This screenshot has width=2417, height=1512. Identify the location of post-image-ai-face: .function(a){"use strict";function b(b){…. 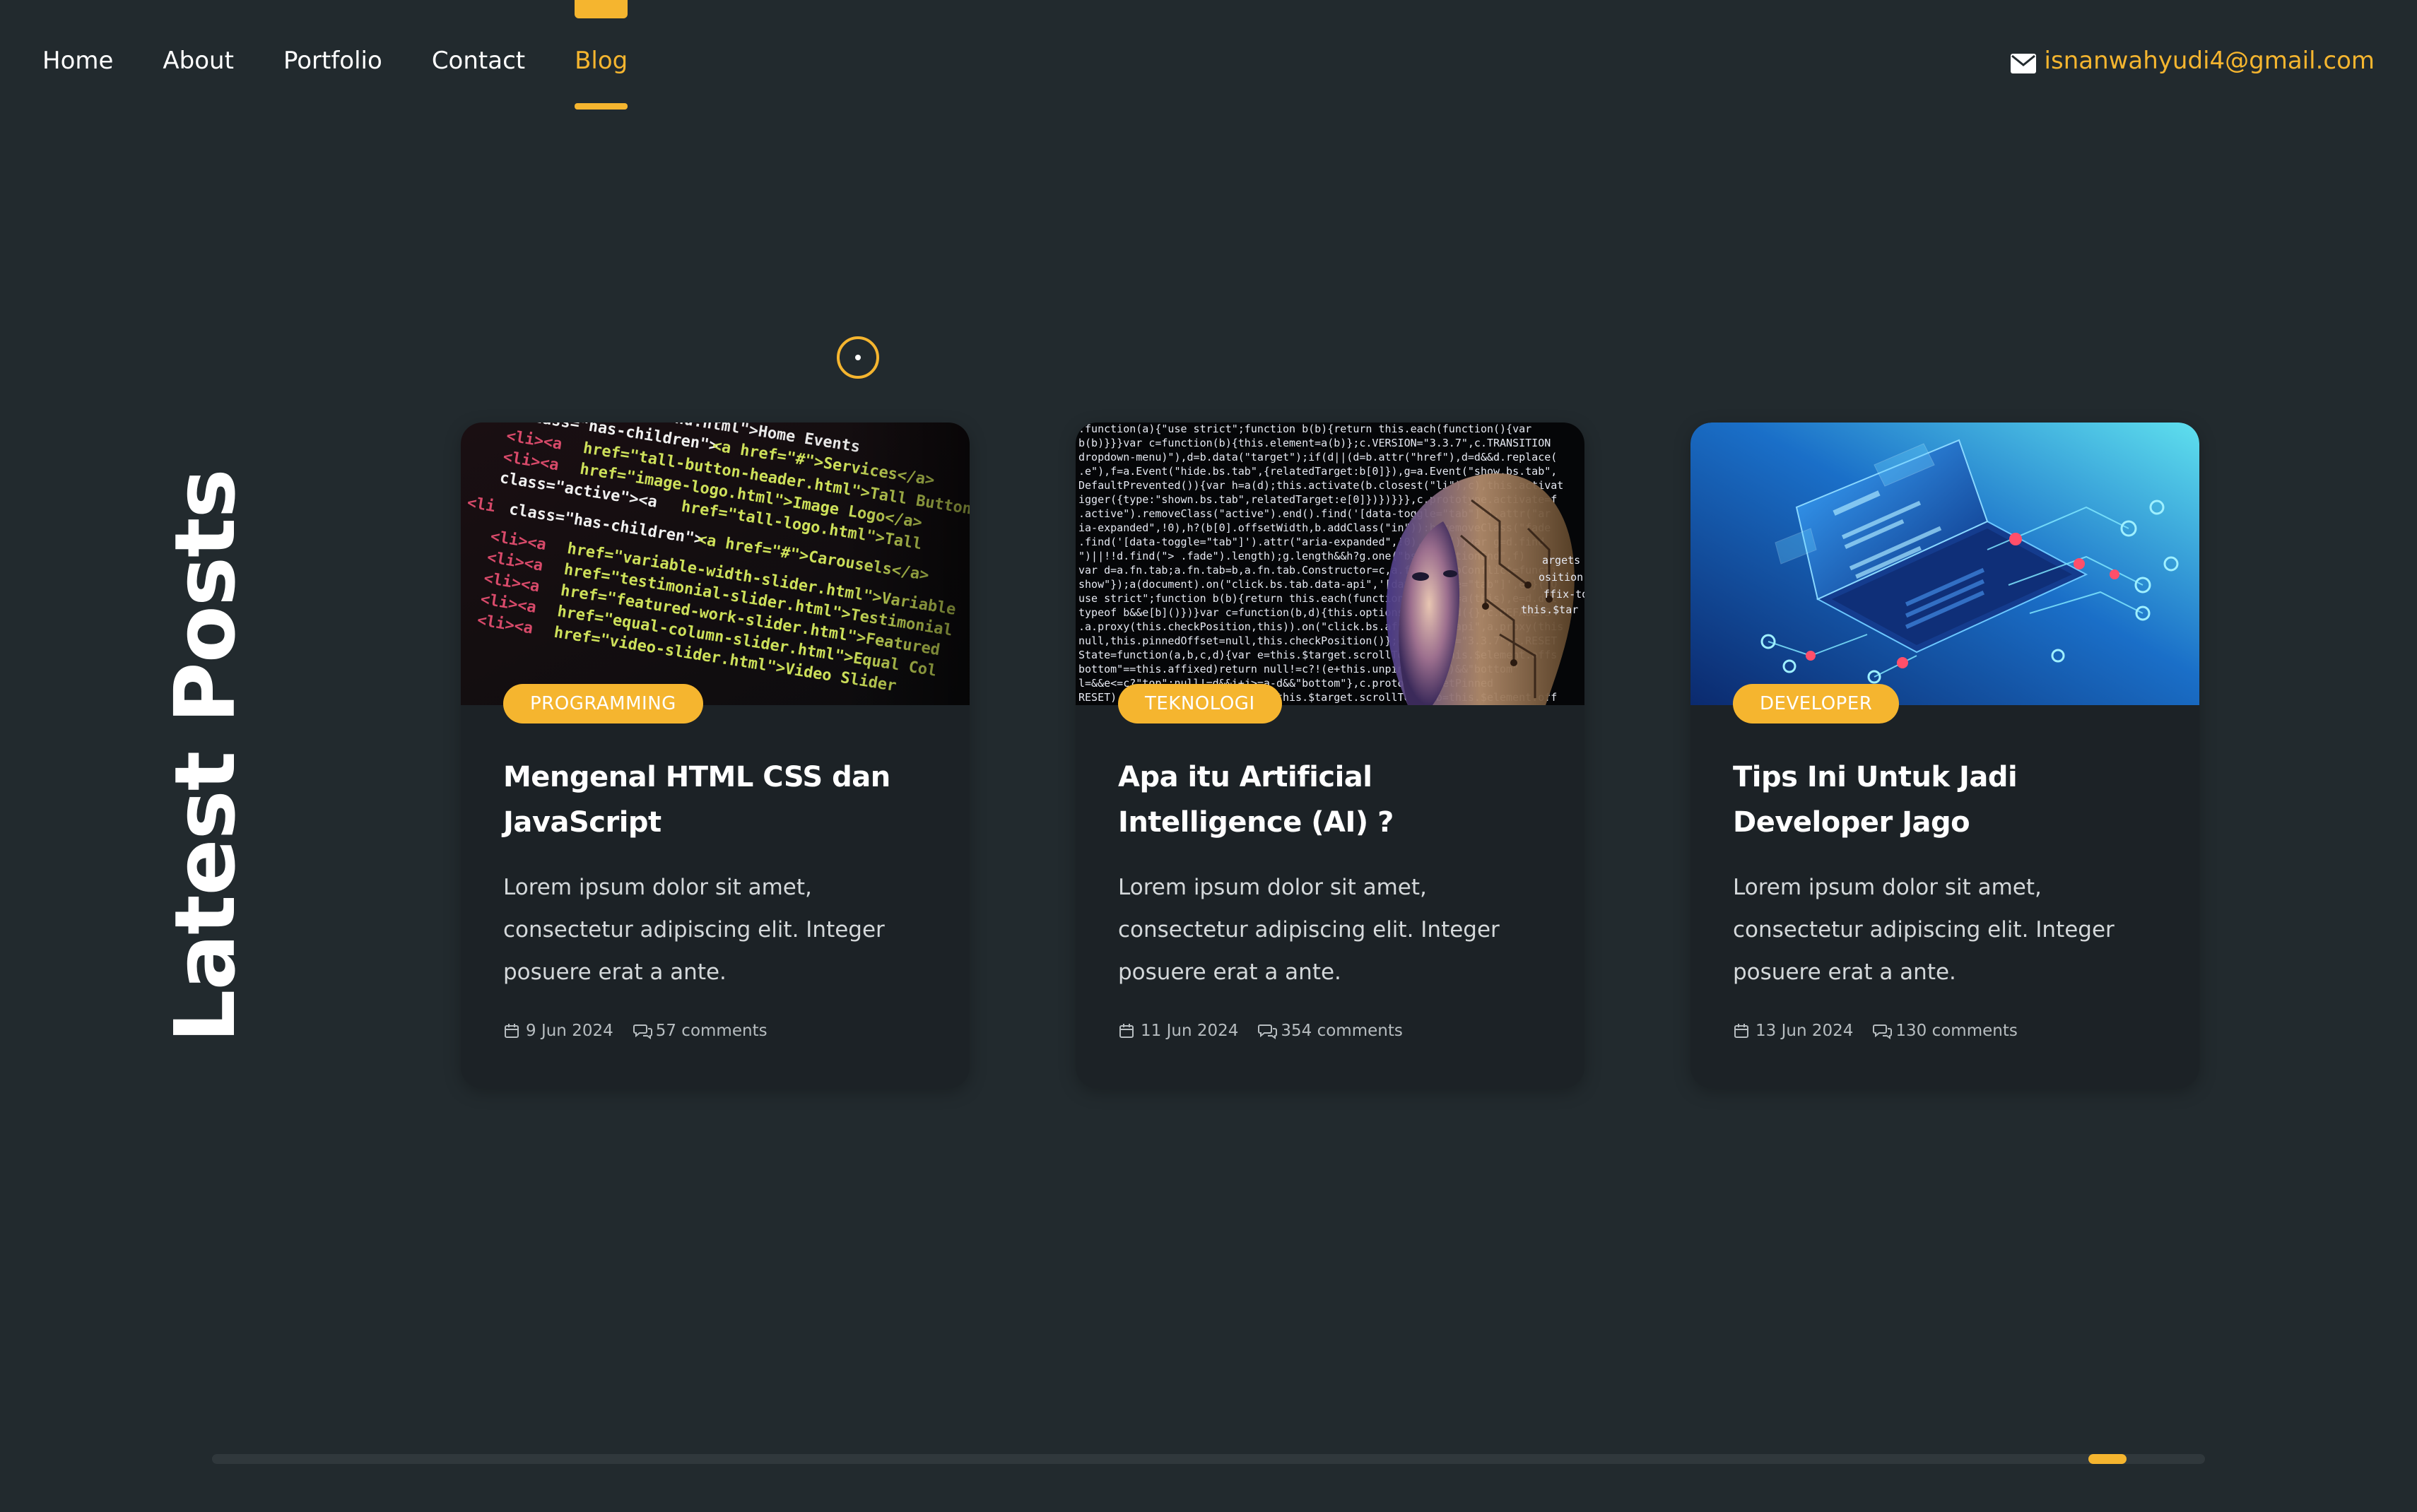
(1330, 564).